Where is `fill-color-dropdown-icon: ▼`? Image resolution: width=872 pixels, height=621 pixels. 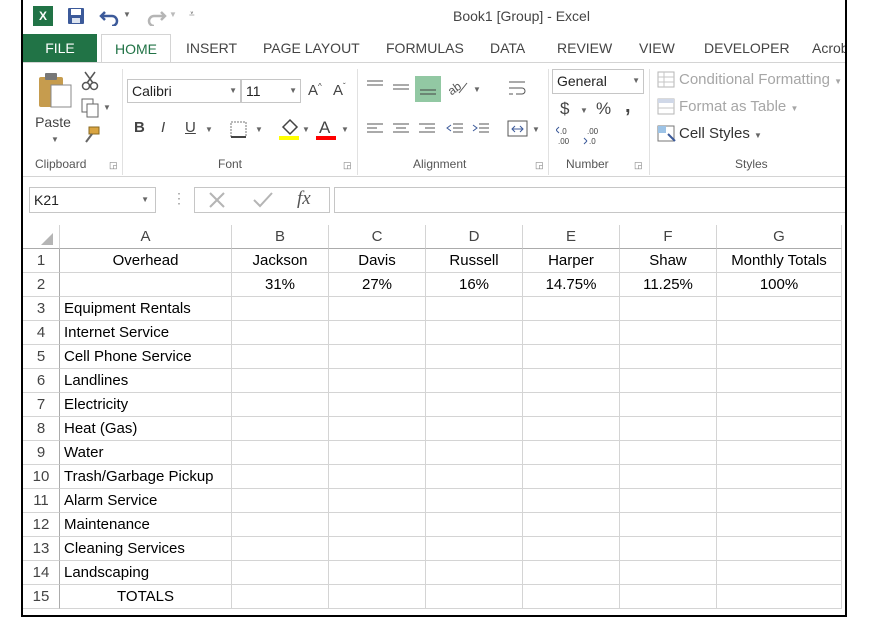 fill-color-dropdown-icon: ▼ is located at coordinates (306, 129).